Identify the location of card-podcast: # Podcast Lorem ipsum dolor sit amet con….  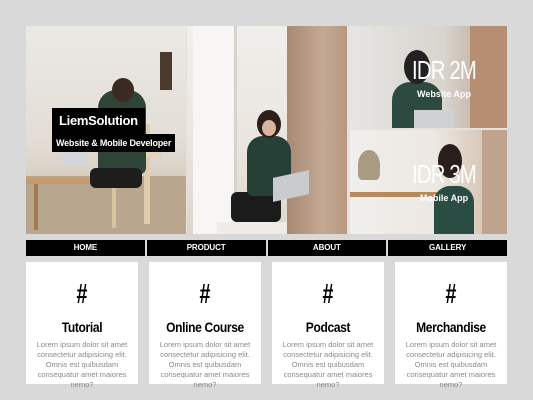
(328, 325).